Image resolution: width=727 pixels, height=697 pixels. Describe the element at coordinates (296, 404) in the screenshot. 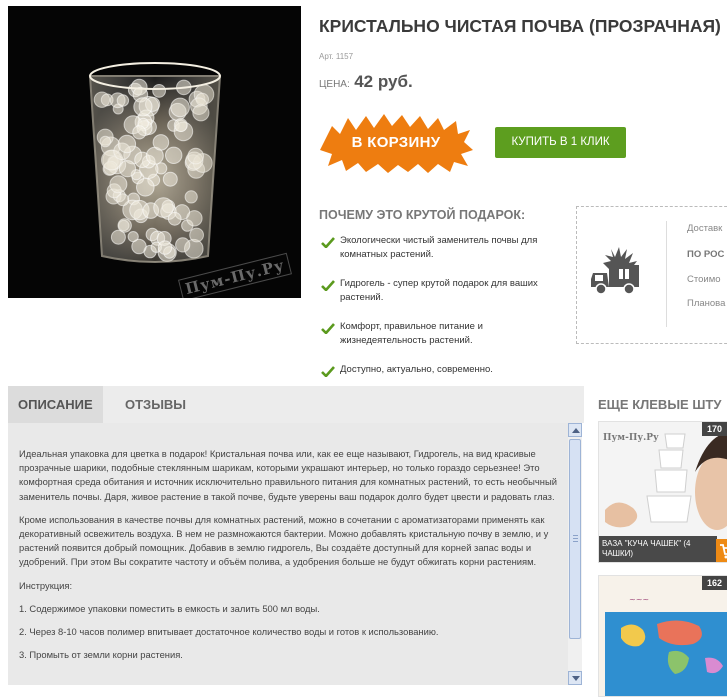

I see `tabs-bar: ОПИСАНИЕ ОТЗЫВЫ` at that location.